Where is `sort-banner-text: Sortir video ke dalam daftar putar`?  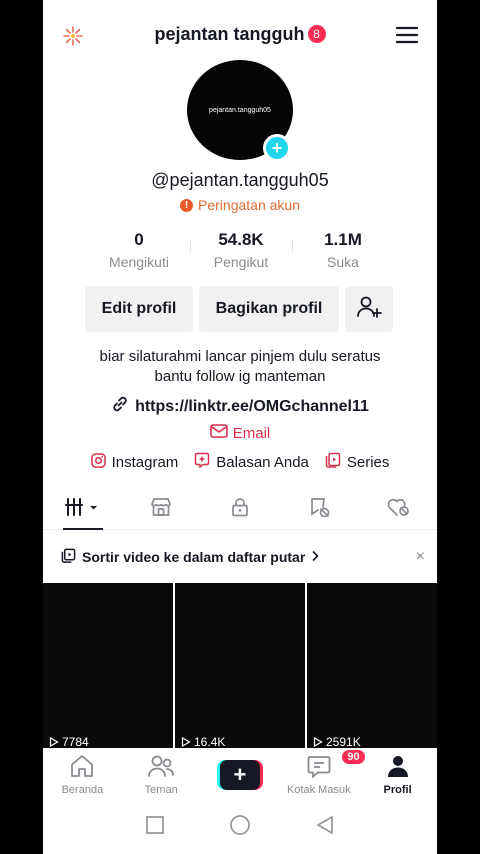
sort-banner-text: Sortir video ke dalam daftar putar is located at coordinates (194, 557).